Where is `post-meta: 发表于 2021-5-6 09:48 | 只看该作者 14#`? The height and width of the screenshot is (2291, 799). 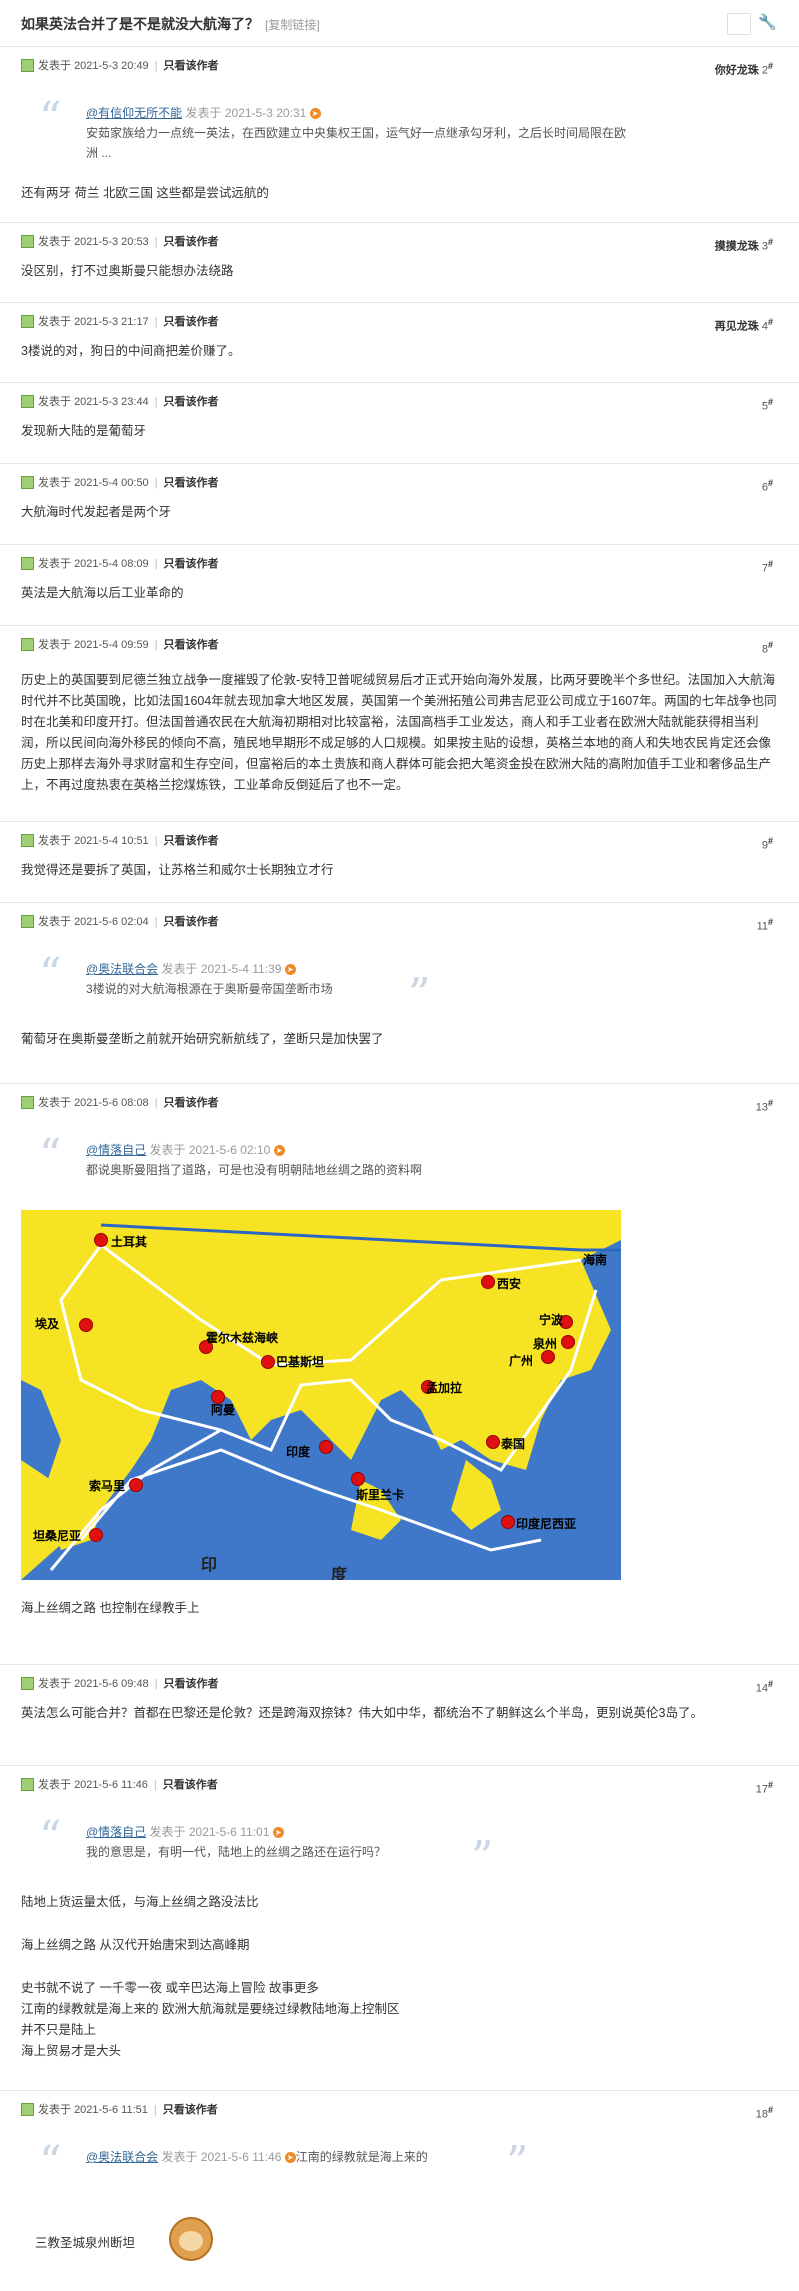
post-meta: 发表于 2021-5-6 09:48 | 只看该作者 14# is located at coordinates (399, 1684).